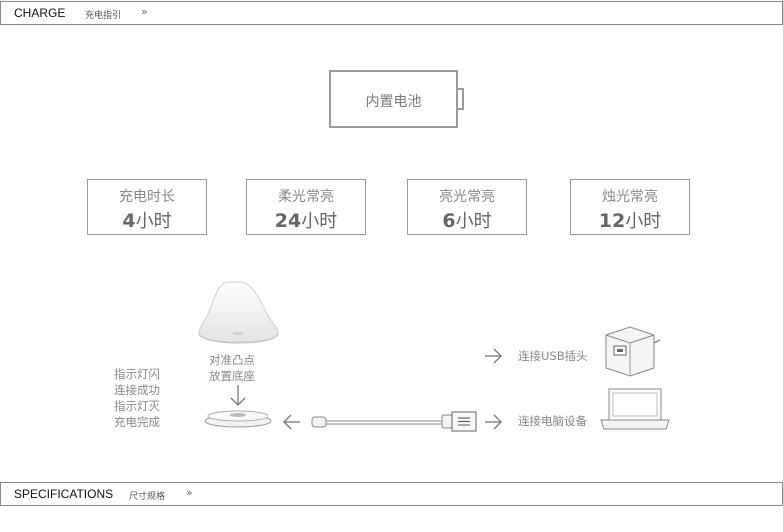  Describe the element at coordinates (552, 421) in the screenshot. I see `computer-label: 连接电脑设备` at that location.